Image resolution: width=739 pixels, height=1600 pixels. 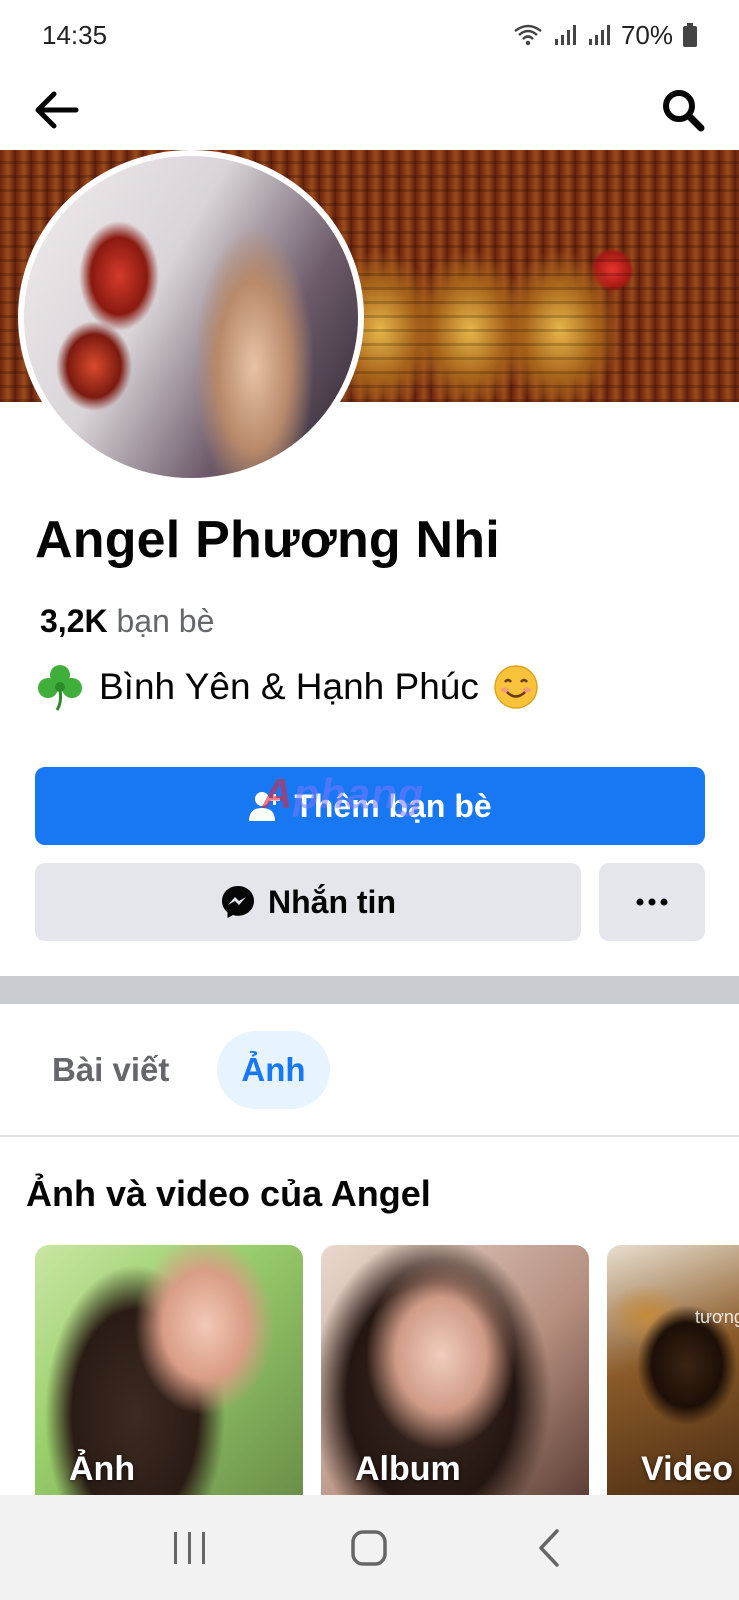 I want to click on battery-percent: 70%, so click(x=646, y=34).